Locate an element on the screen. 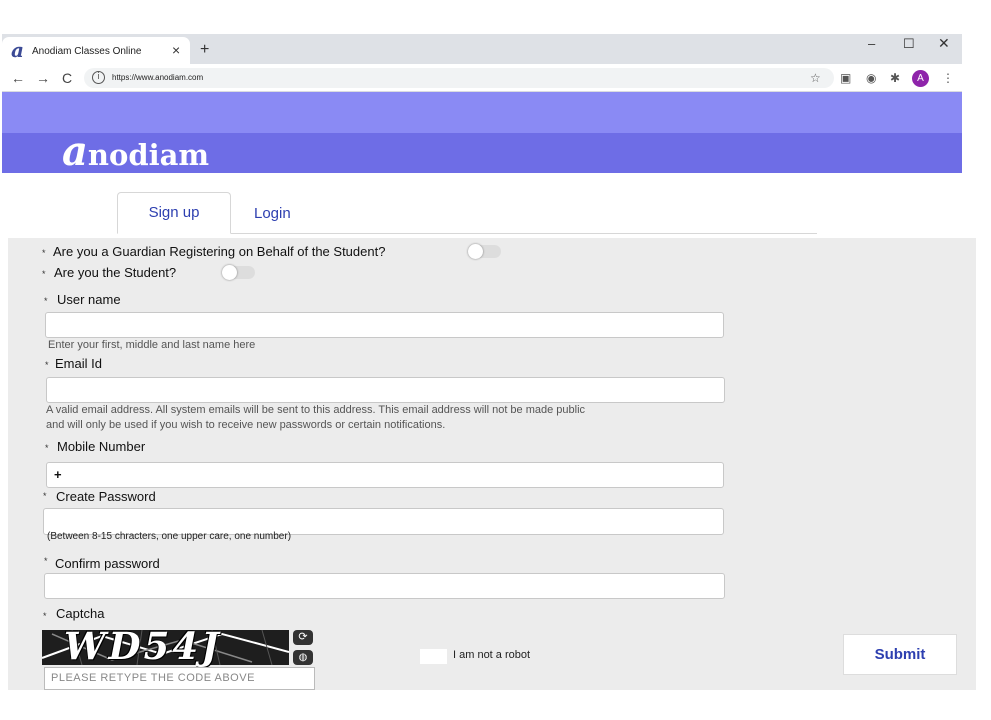 The image size is (991, 720). captcha-code: WD54J is located at coordinates (143, 646).